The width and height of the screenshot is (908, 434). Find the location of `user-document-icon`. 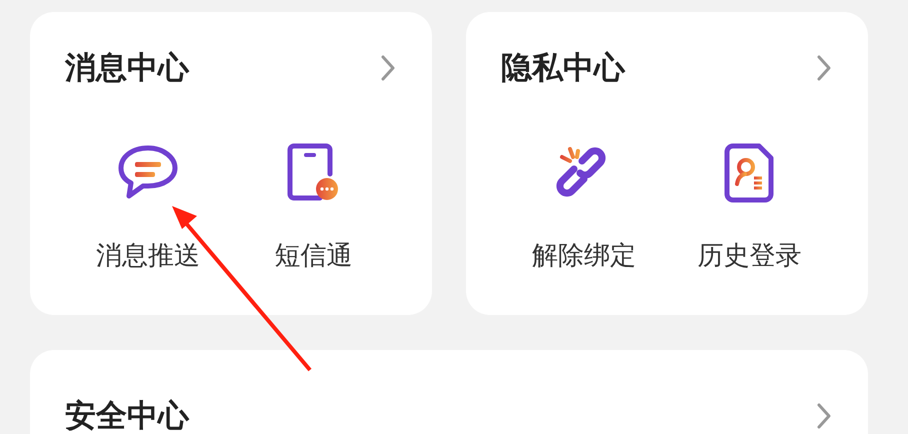

user-document-icon is located at coordinates (749, 173).